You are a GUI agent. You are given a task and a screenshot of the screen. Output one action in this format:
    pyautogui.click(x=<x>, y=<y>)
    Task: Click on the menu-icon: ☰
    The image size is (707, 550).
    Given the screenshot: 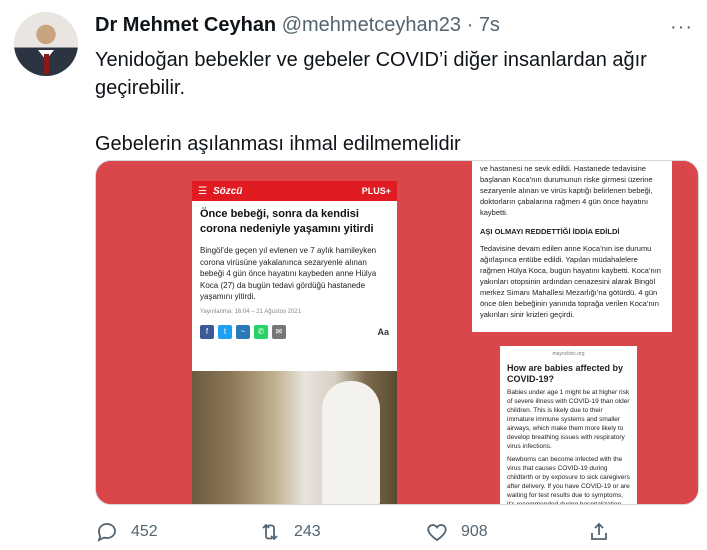 What is the action you would take?
    pyautogui.click(x=202, y=191)
    